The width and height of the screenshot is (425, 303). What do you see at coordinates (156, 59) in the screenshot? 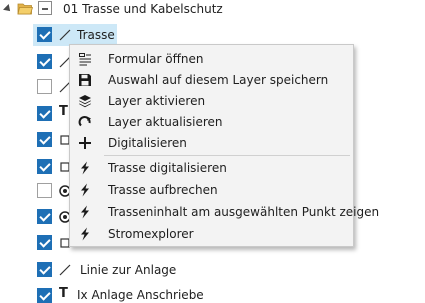
I see `menu-item-label: Formular öffnen` at bounding box center [156, 59].